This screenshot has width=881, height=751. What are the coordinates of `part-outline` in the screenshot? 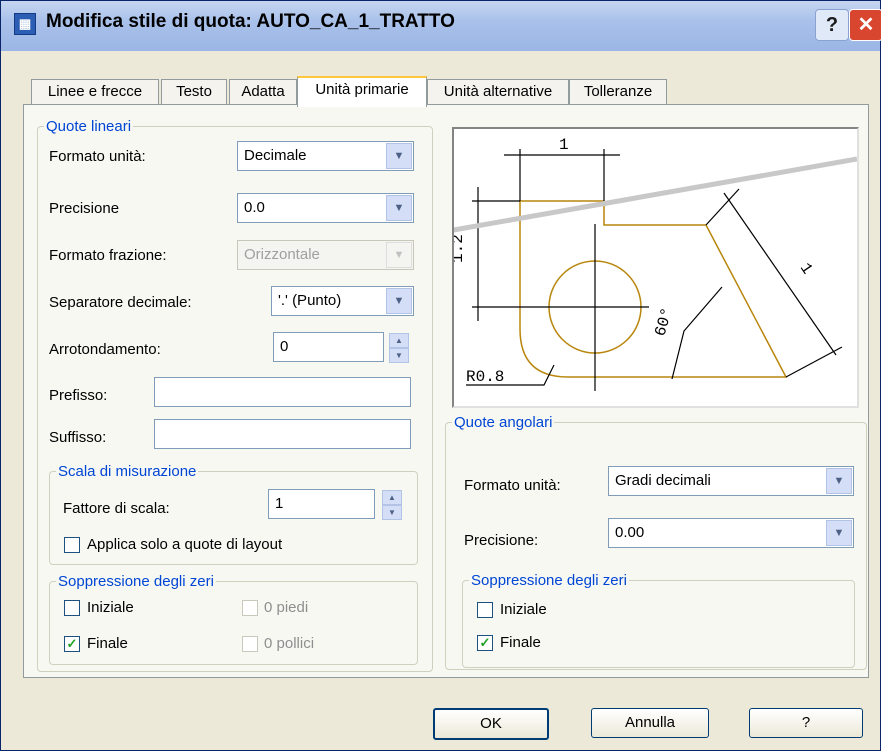 It's located at (653, 289).